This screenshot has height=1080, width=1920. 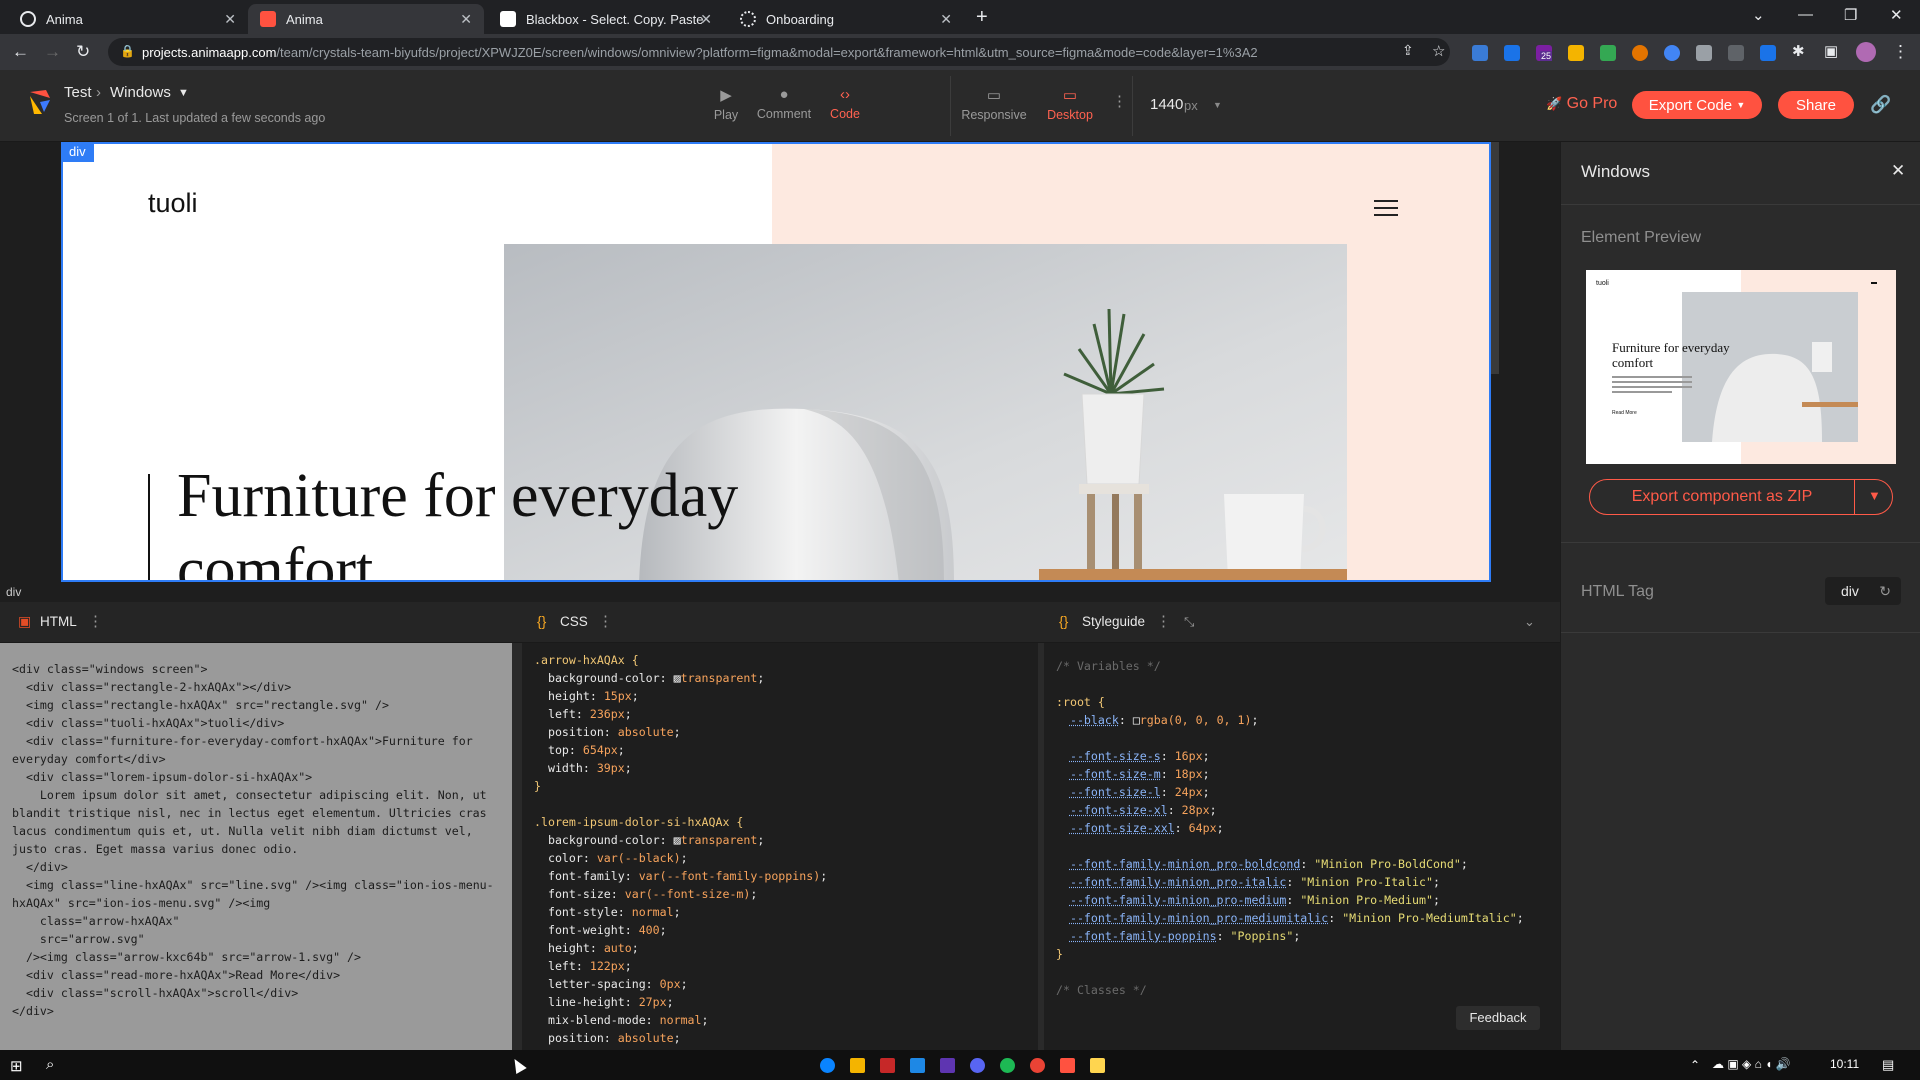 What do you see at coordinates (1805, 14) in the screenshot?
I see `minimize-button: —` at bounding box center [1805, 14].